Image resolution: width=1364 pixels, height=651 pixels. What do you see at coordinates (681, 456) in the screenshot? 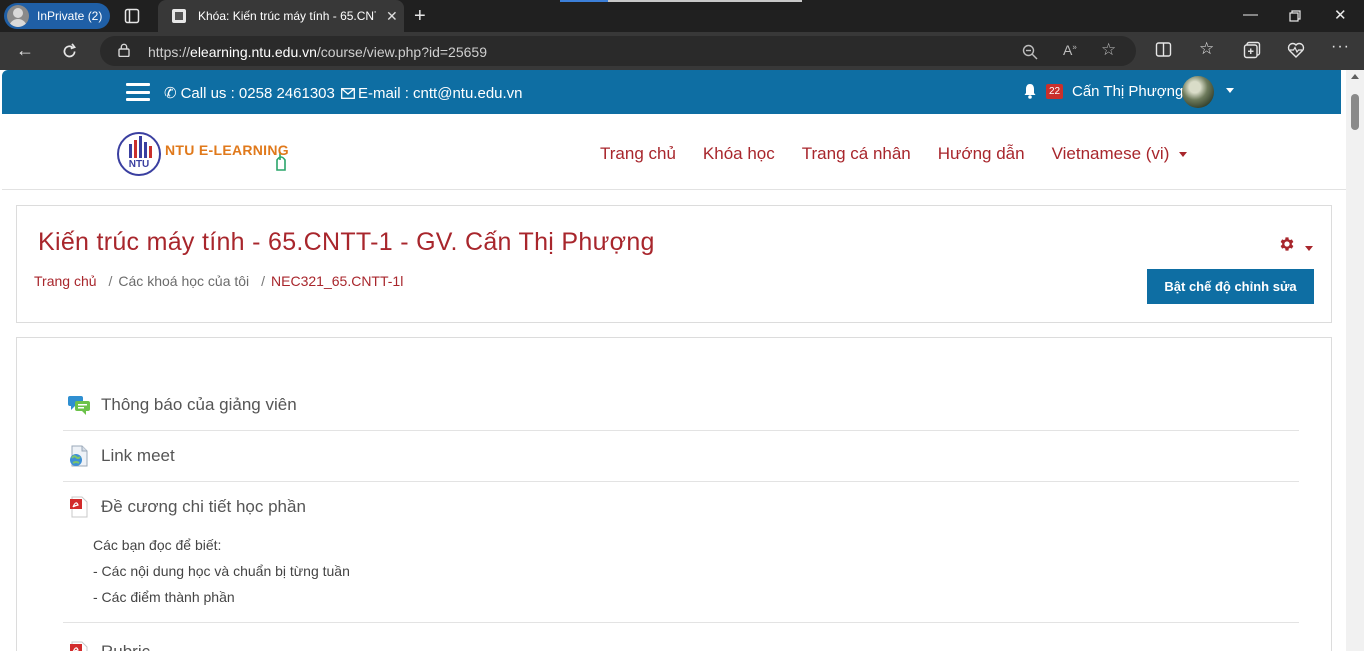
I see `activity-item: Link meet` at bounding box center [681, 456].